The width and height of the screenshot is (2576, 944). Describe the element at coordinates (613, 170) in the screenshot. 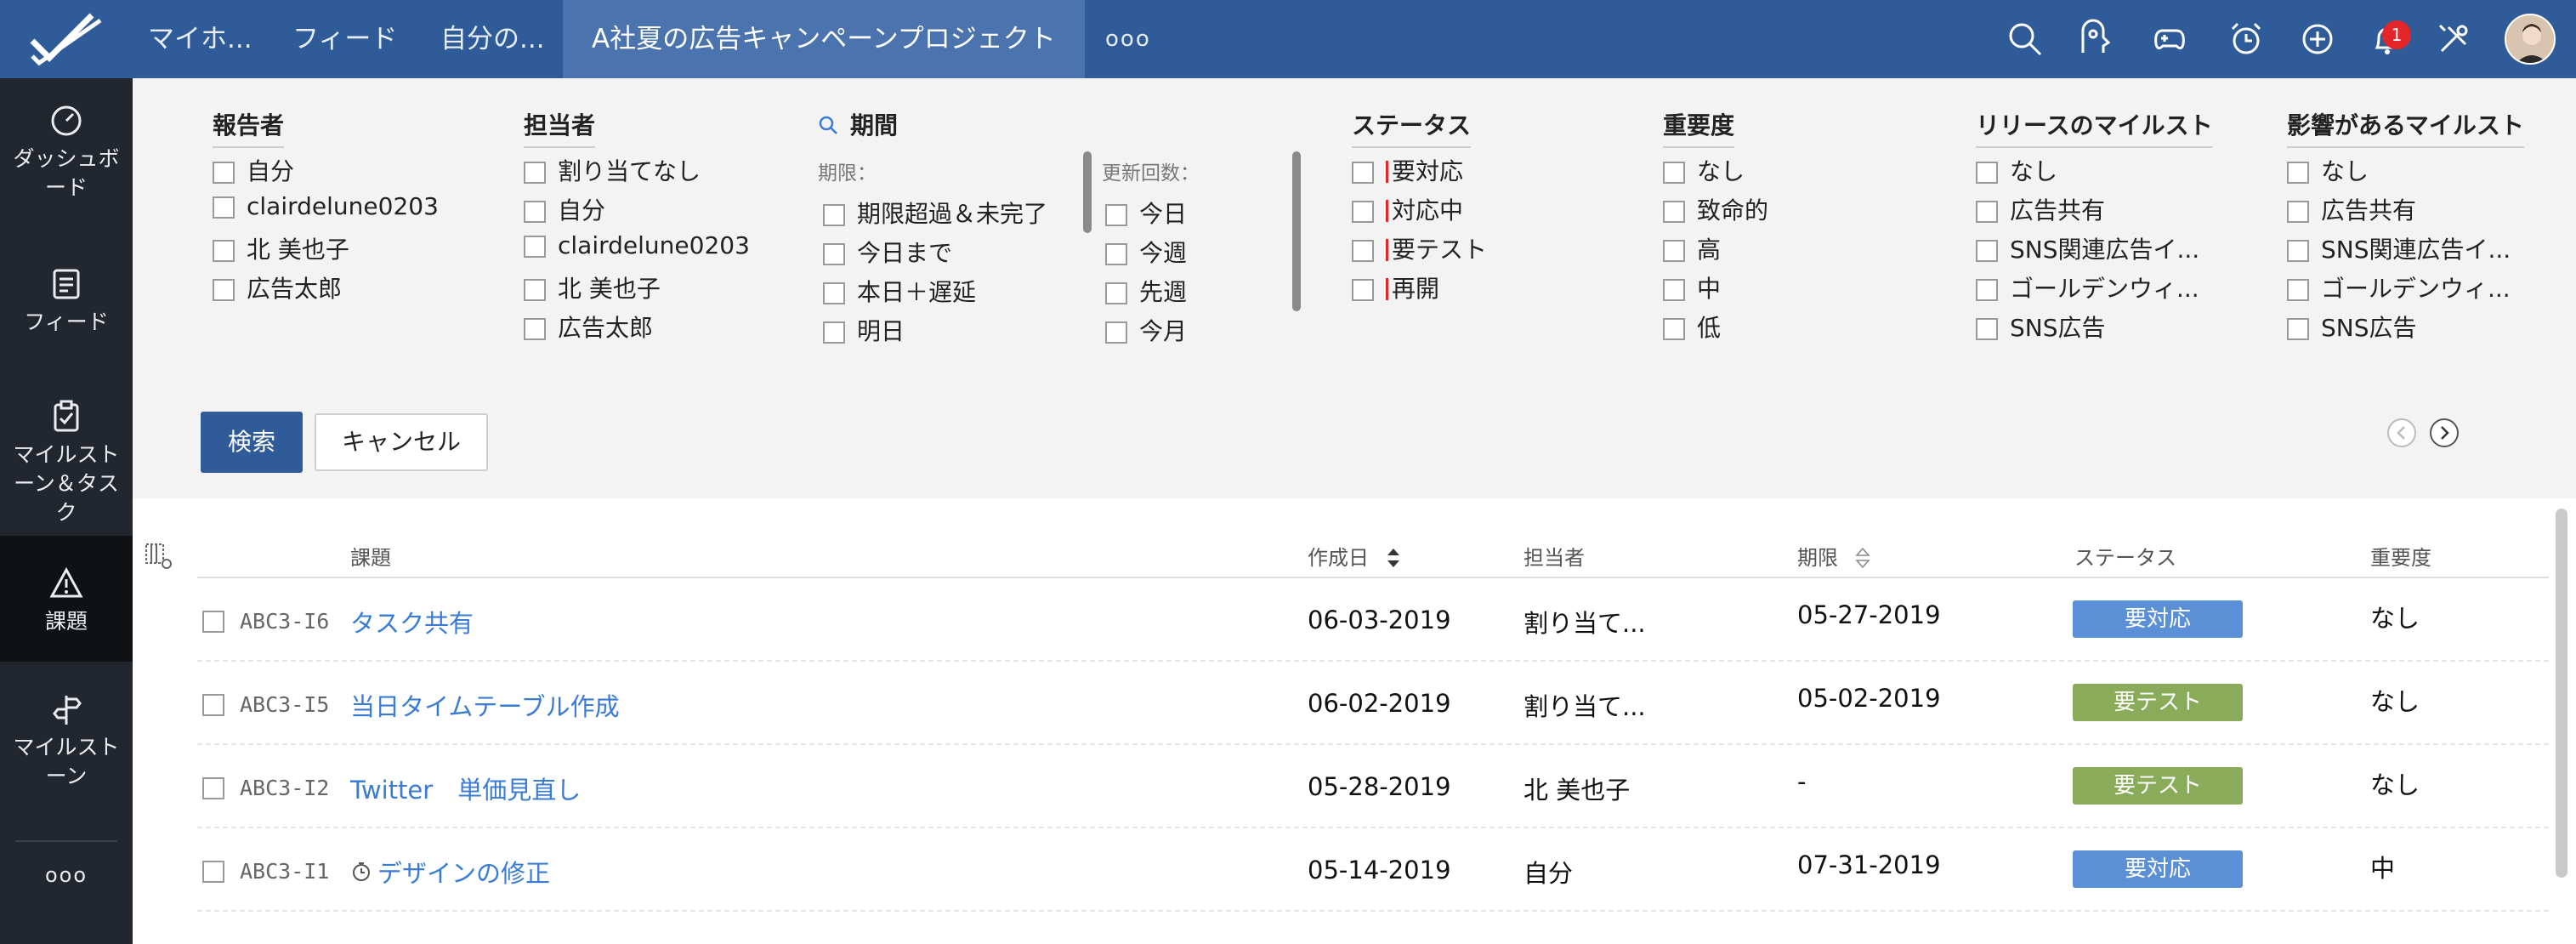

I see `filter-assignee-option: 割り当てなし` at that location.